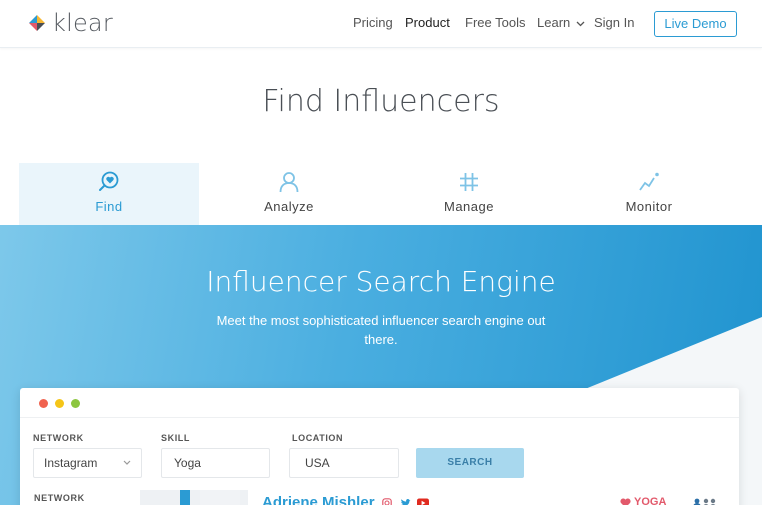 The width and height of the screenshot is (762, 505). I want to click on nav-free-tools: Free Tools, so click(495, 22).